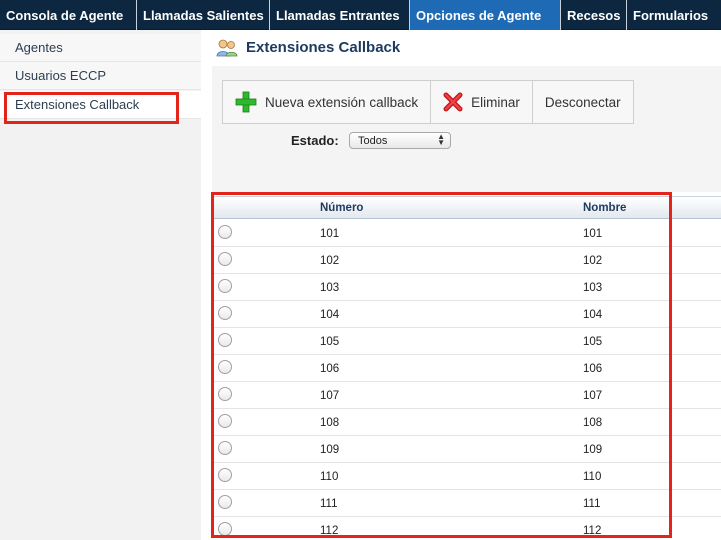  Describe the element at coordinates (330, 261) in the screenshot. I see `cell-numero: 102` at that location.